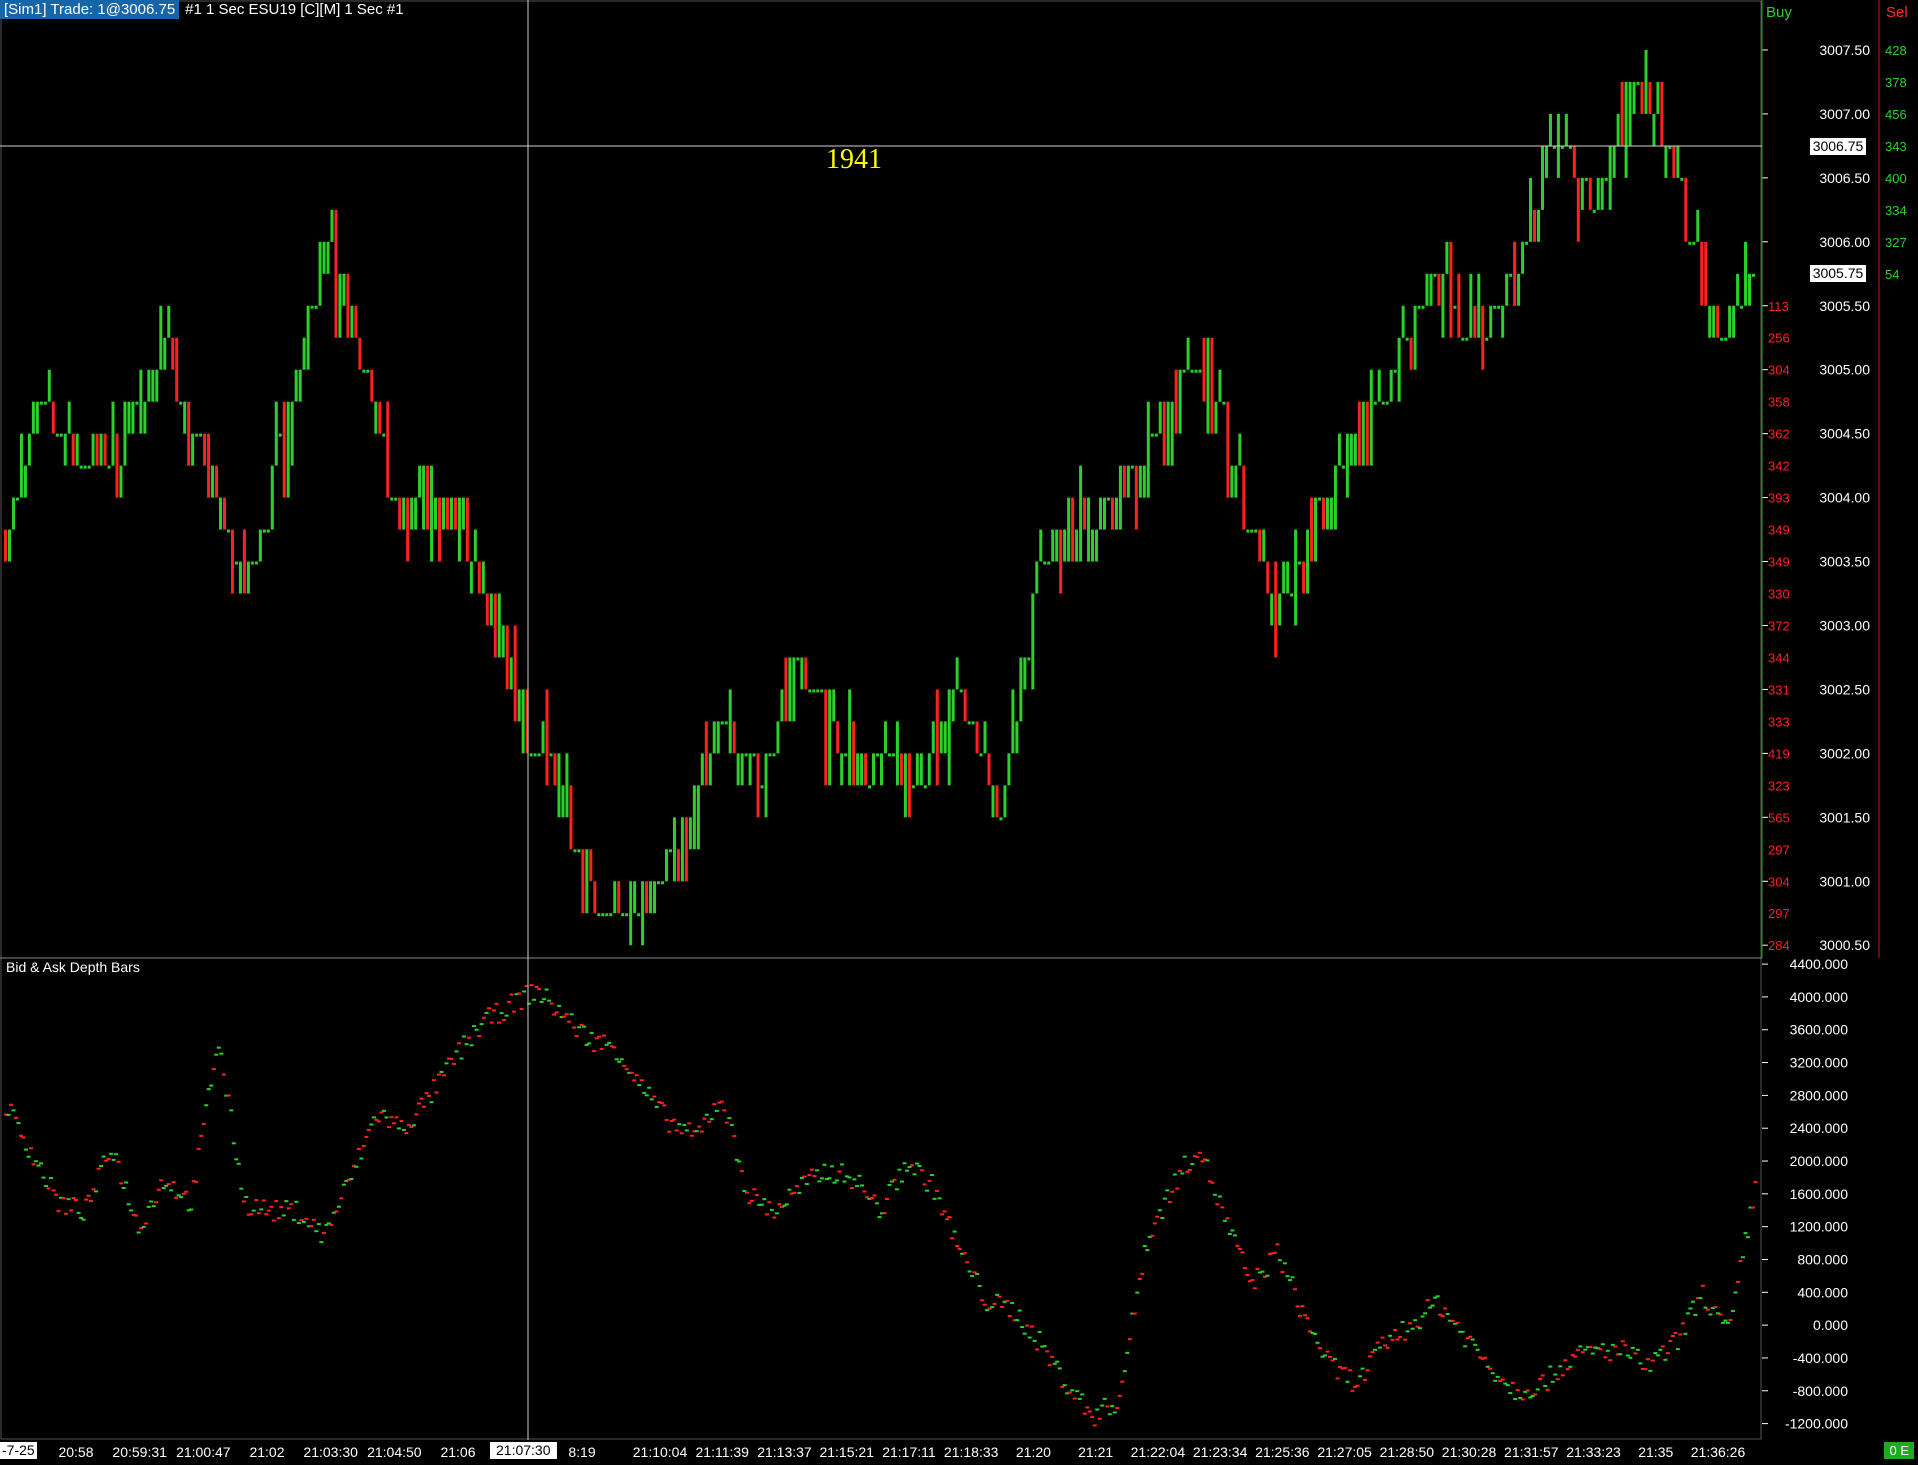 The image size is (1918, 1465). Describe the element at coordinates (1779, 530) in the screenshot. I see `sell-volume: 349` at that location.